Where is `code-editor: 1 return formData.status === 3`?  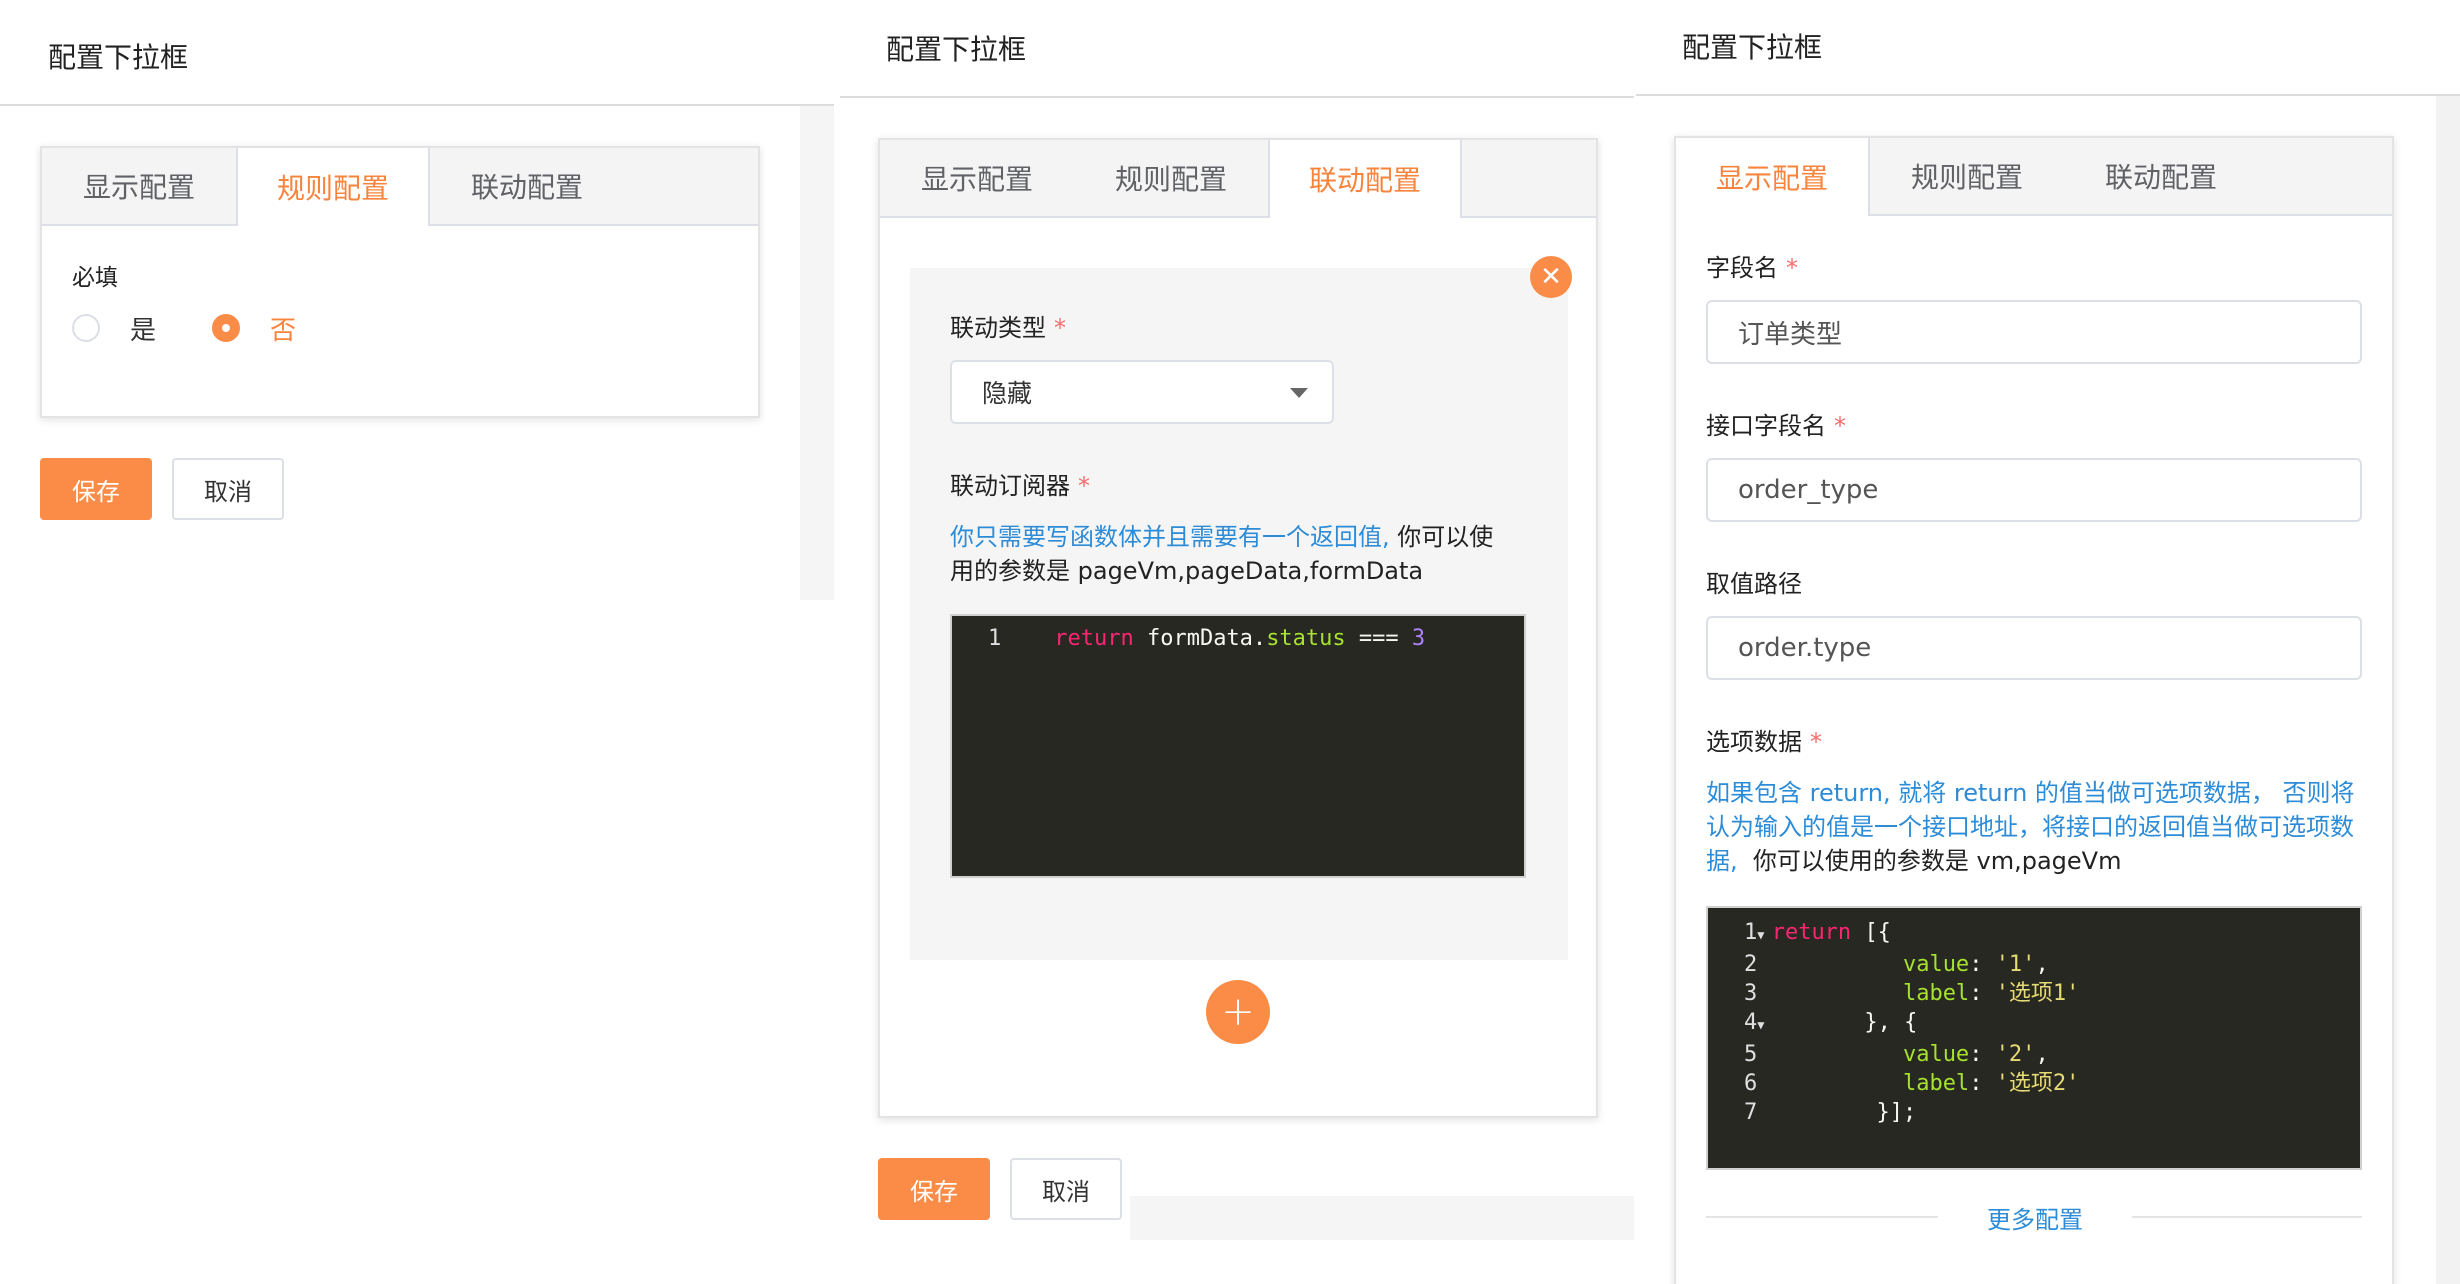
code-editor: 1 return formData.status === 3 is located at coordinates (1238, 746).